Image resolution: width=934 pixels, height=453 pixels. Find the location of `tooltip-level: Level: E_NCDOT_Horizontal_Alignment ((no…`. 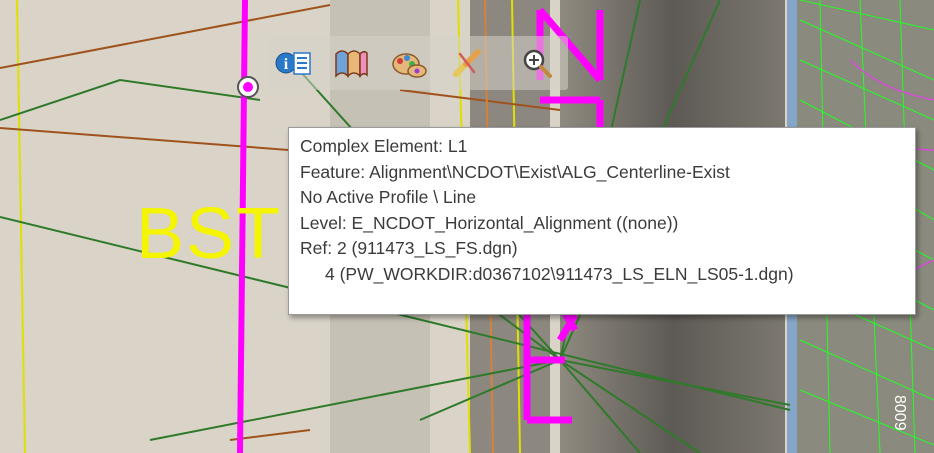

tooltip-level: Level: E_NCDOT_Horizontal_Alignment ((no… is located at coordinates (489, 222).